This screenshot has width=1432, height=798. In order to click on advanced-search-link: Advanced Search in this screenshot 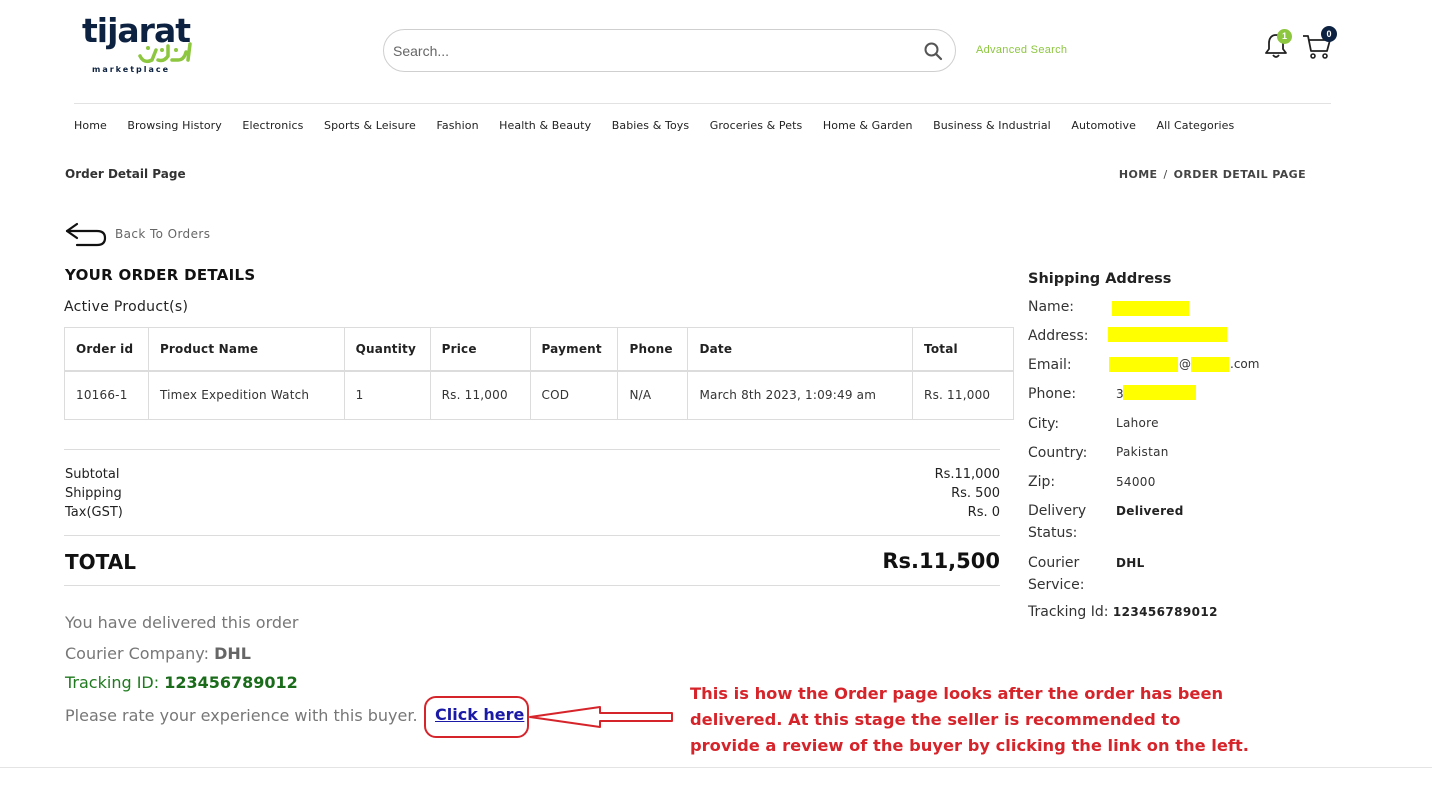, I will do `click(1021, 50)`.